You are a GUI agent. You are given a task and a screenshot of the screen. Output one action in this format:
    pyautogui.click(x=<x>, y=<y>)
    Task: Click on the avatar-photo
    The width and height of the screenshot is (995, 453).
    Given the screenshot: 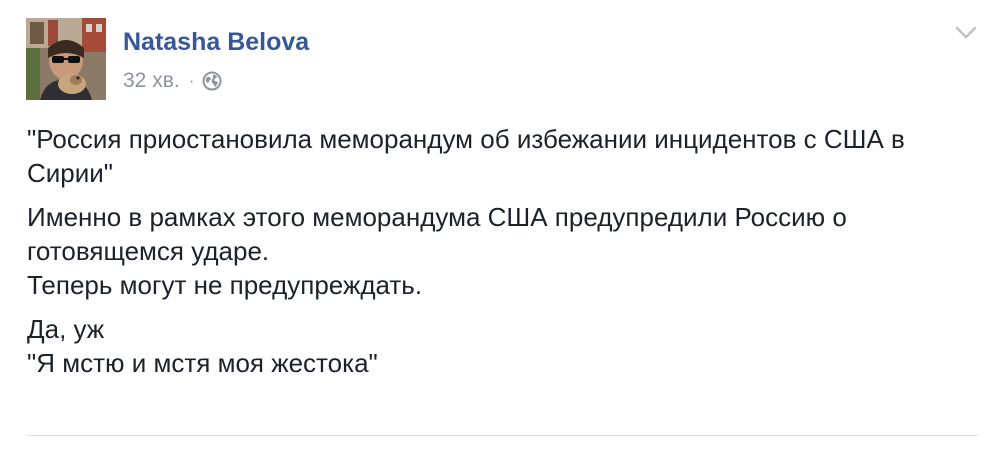 What is the action you would take?
    pyautogui.click(x=66, y=59)
    